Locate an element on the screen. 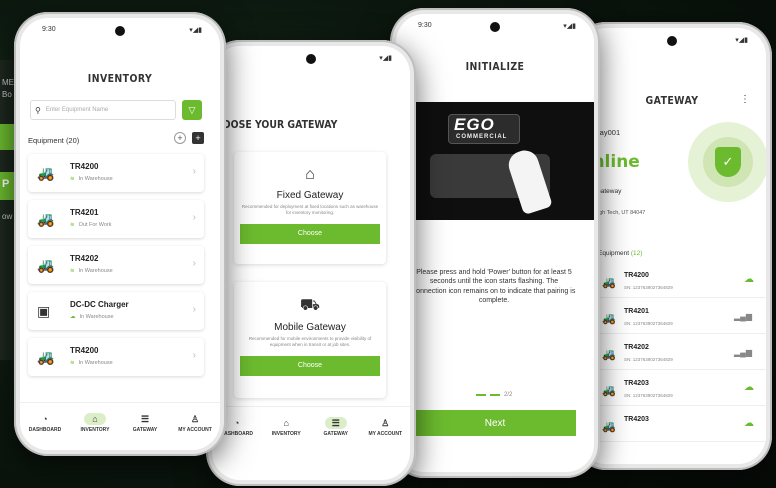 The image size is (776, 488). bg-text: Bo is located at coordinates (7, 94).